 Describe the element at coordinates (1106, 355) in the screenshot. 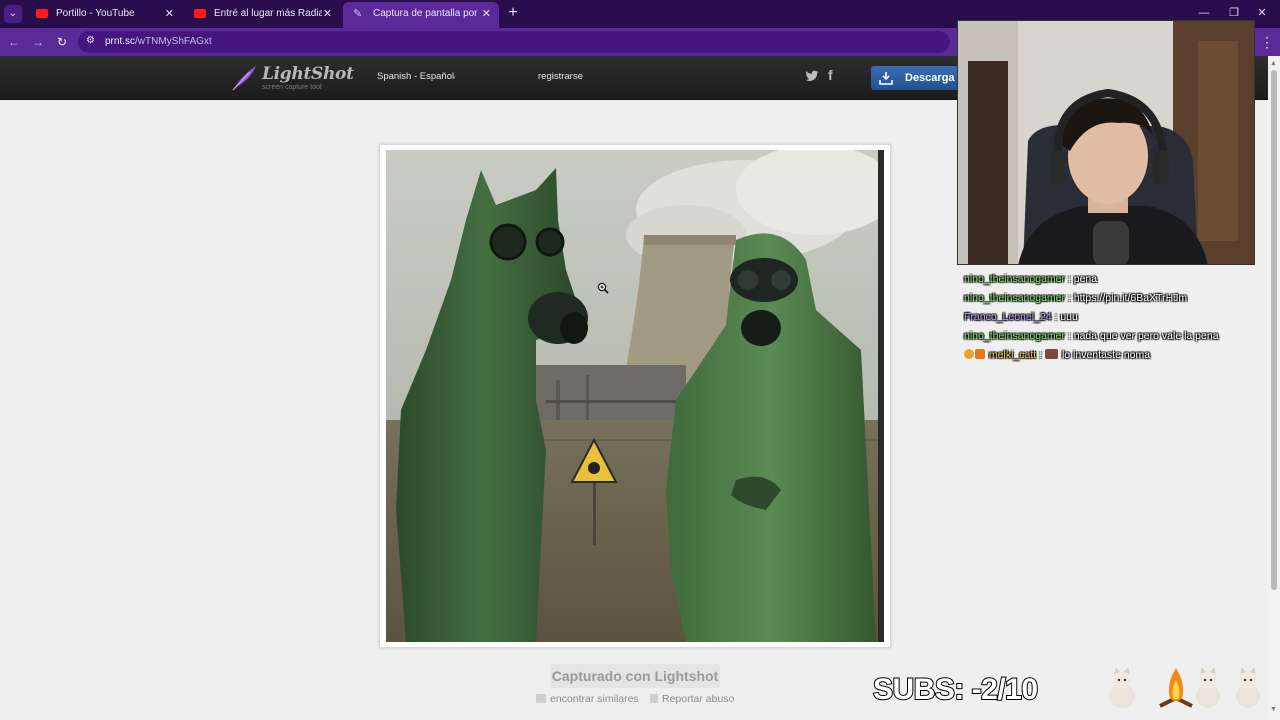

I see `chat-text: lo inventaste noma` at that location.